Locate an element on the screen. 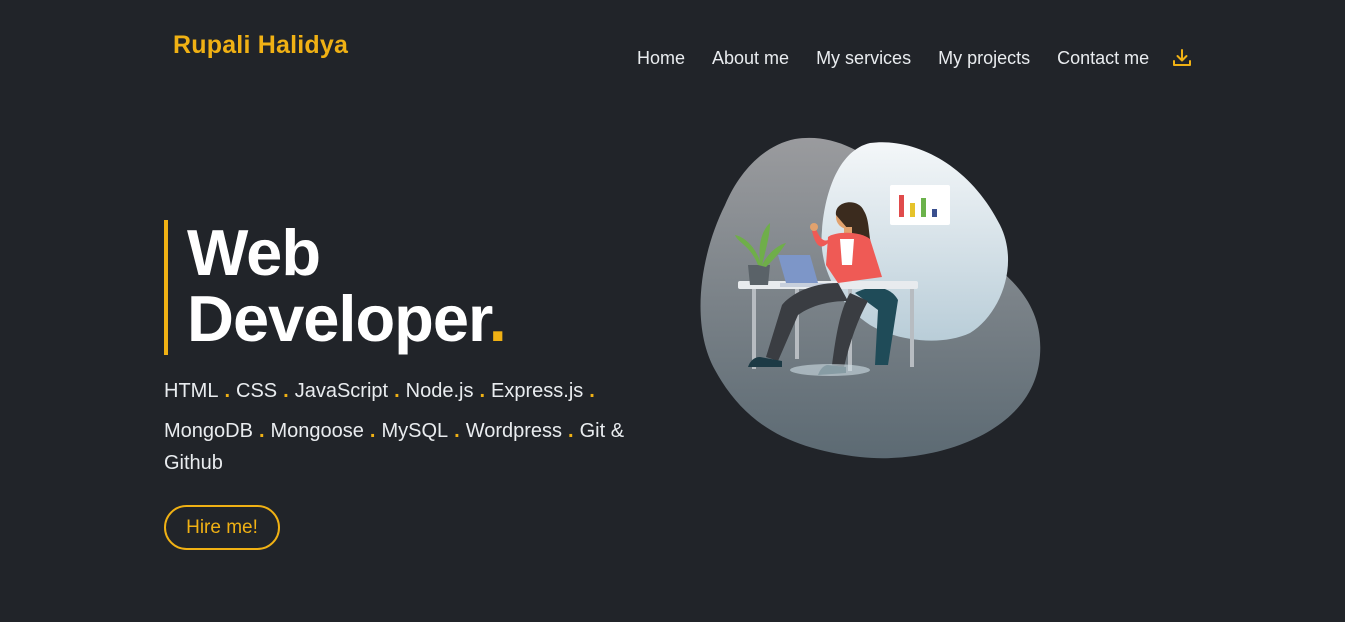  nav-contact: Contact me is located at coordinates (1103, 58).